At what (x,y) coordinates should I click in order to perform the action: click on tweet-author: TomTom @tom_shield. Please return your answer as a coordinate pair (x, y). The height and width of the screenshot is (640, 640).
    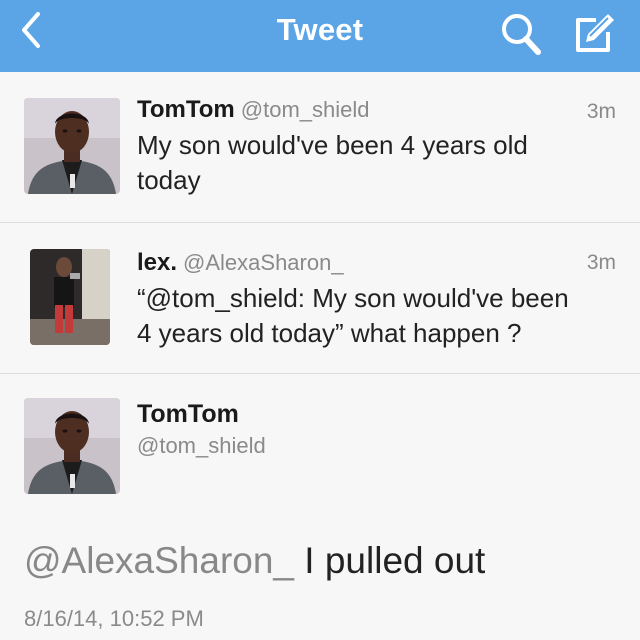
    Looking at the image, I should click on (253, 110).